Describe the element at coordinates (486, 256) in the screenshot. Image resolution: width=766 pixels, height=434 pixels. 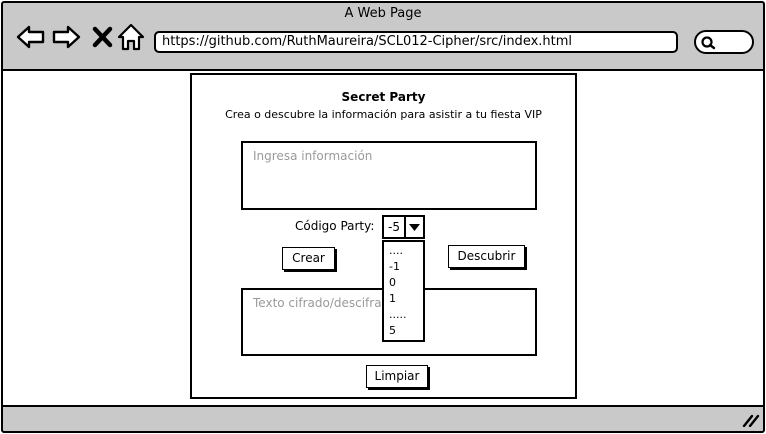
I see `descubrir-button: Descubrir` at that location.